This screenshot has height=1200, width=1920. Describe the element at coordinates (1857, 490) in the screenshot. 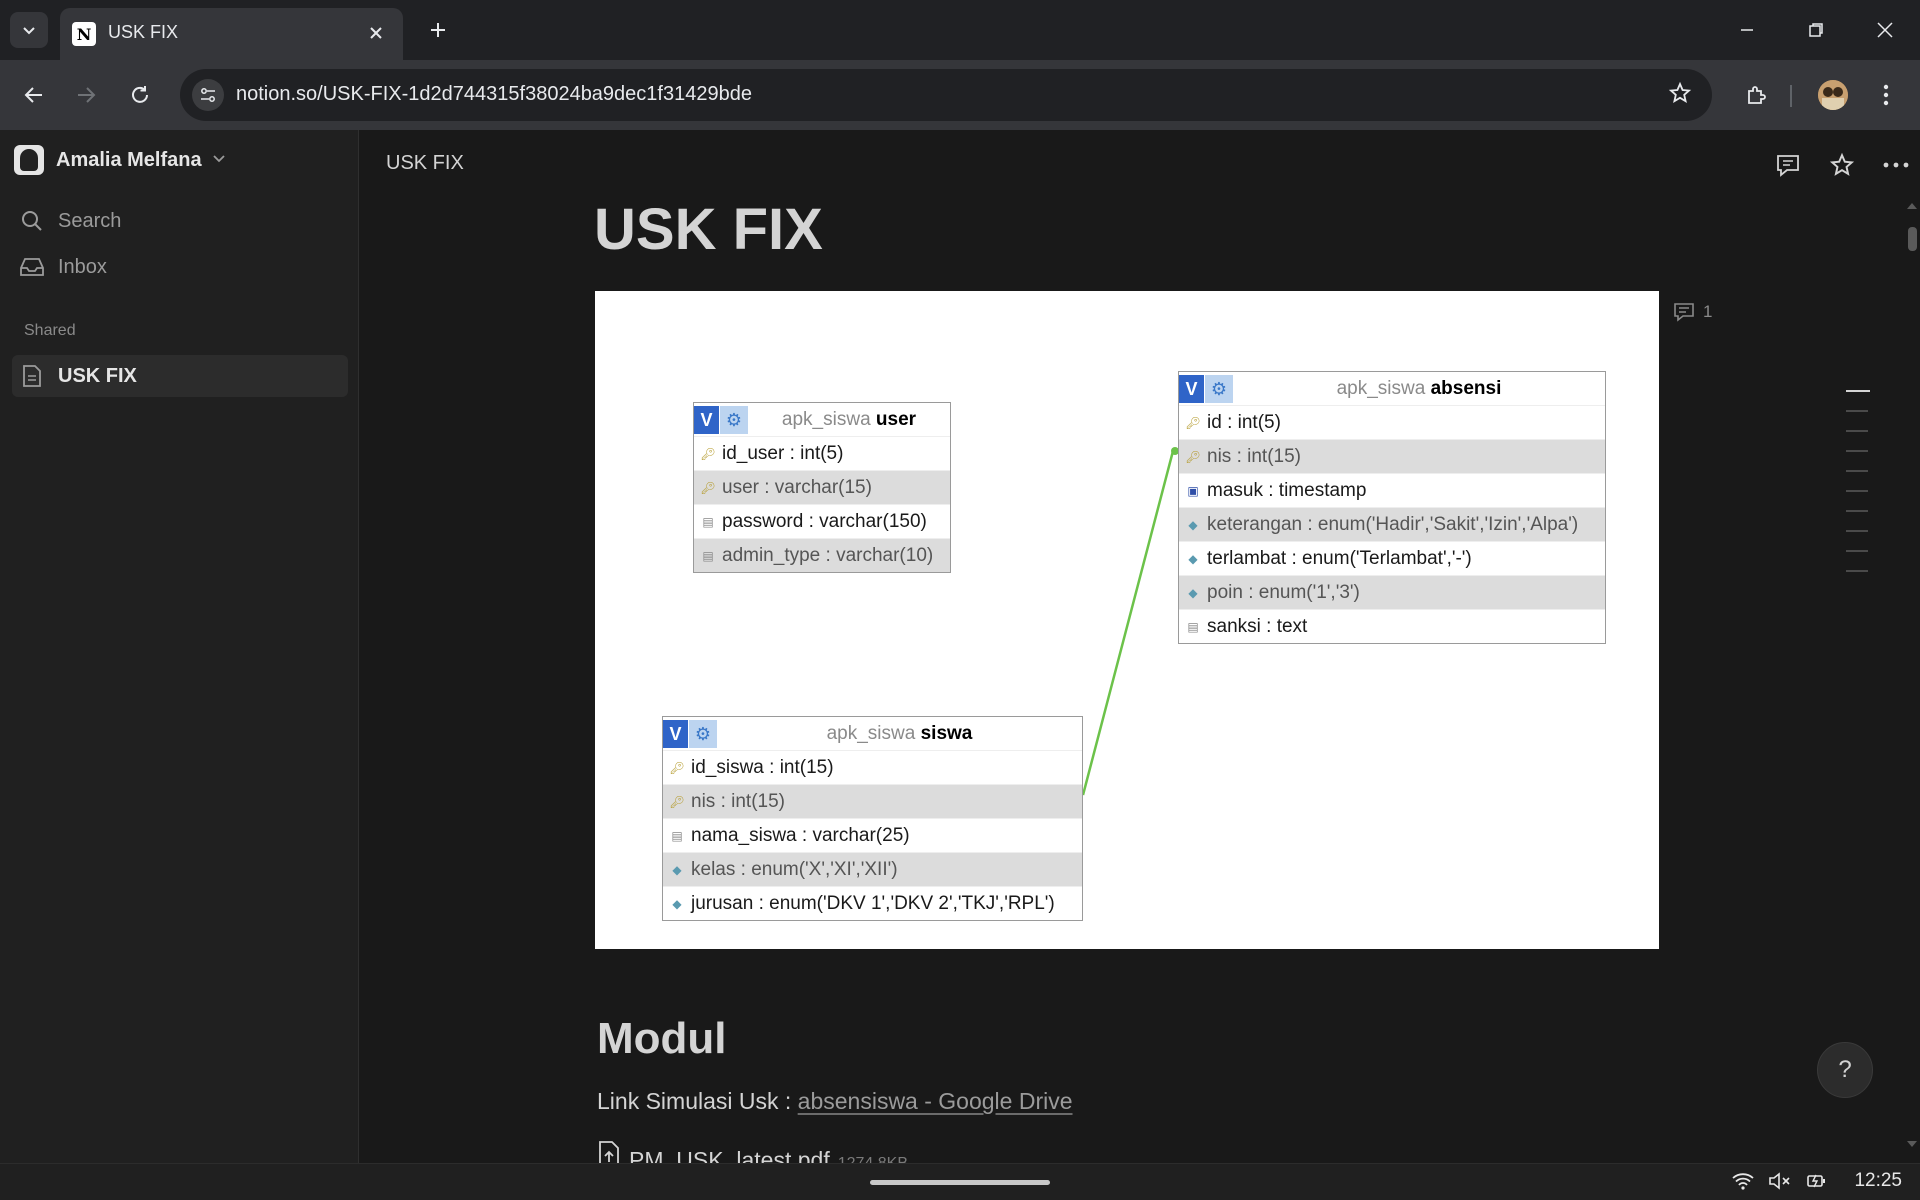

I see `table-of-contents-indicator` at that location.